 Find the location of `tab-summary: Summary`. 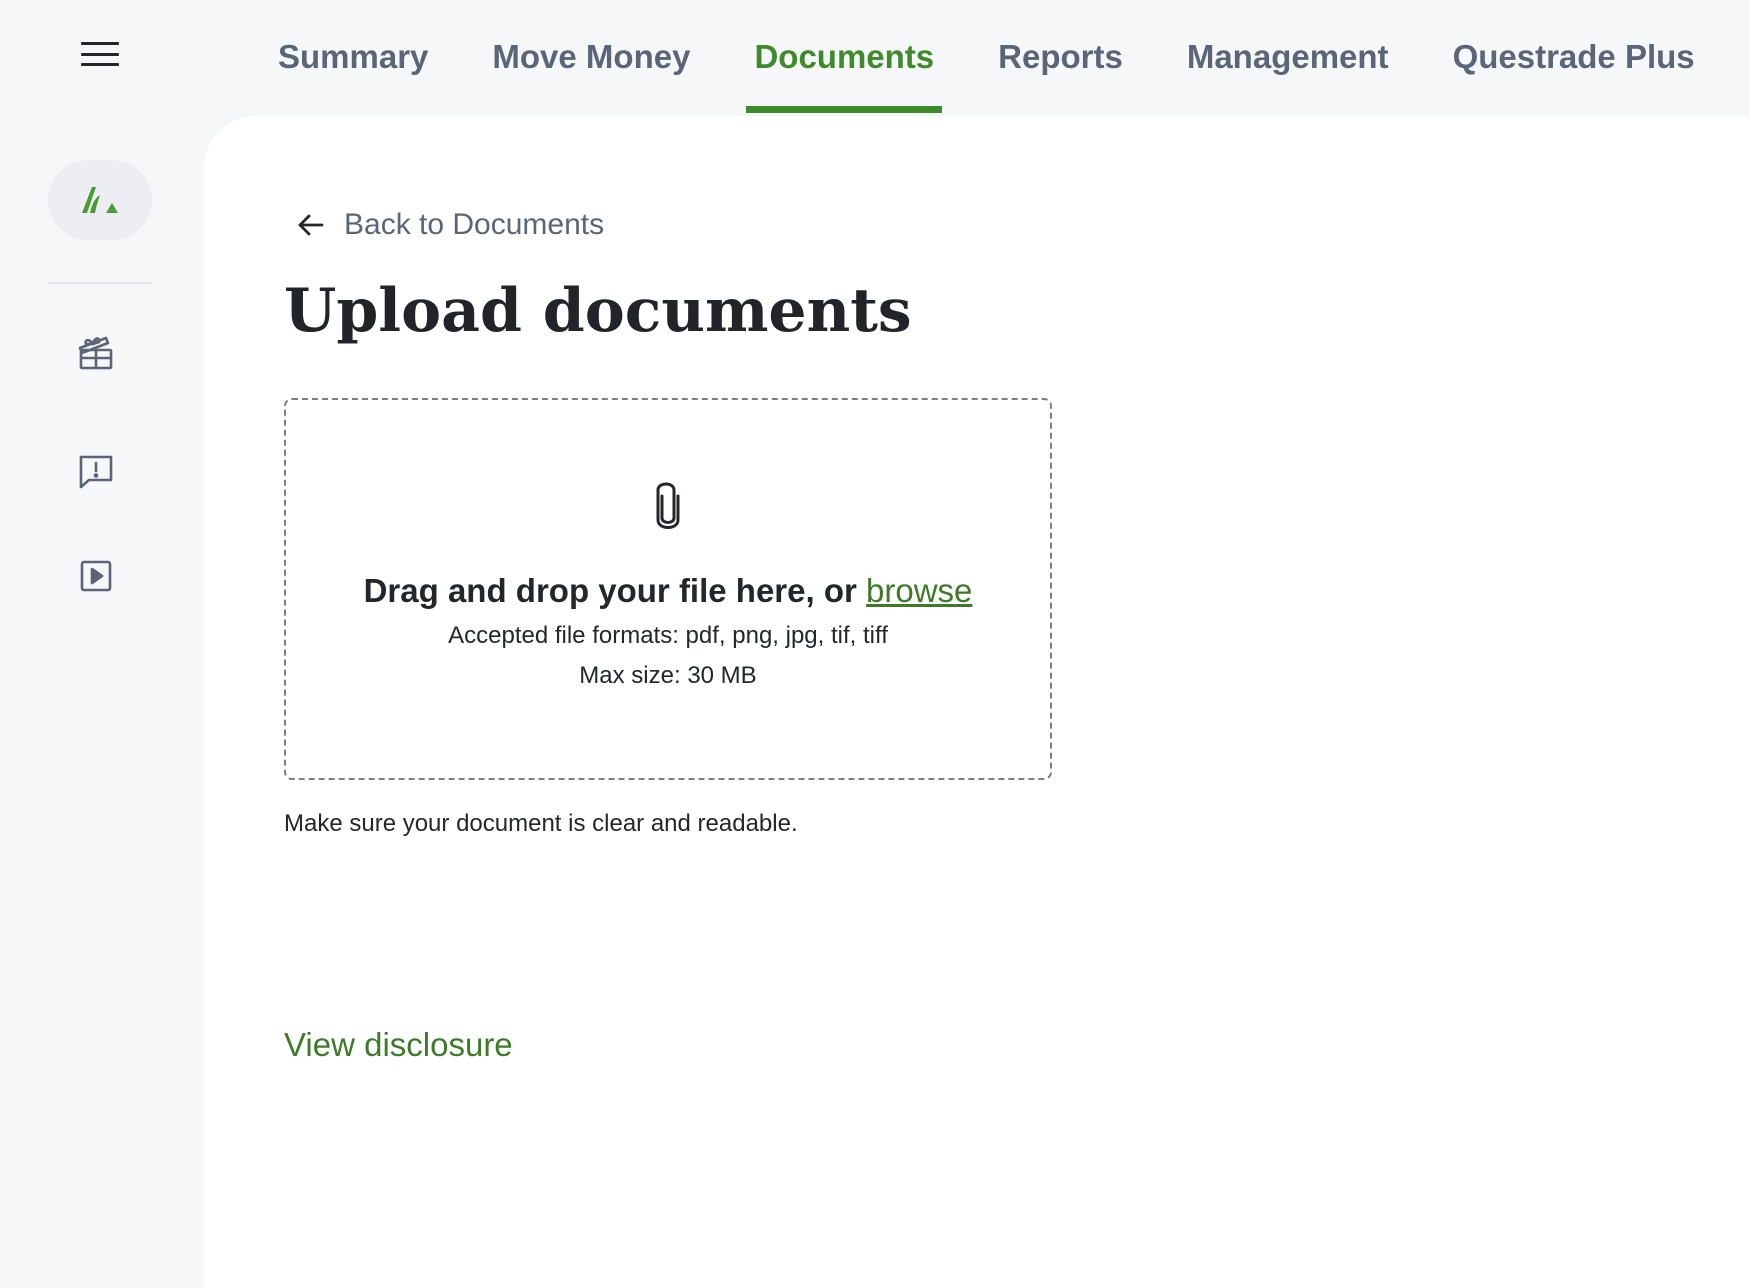

tab-summary: Summary is located at coordinates (353, 58).